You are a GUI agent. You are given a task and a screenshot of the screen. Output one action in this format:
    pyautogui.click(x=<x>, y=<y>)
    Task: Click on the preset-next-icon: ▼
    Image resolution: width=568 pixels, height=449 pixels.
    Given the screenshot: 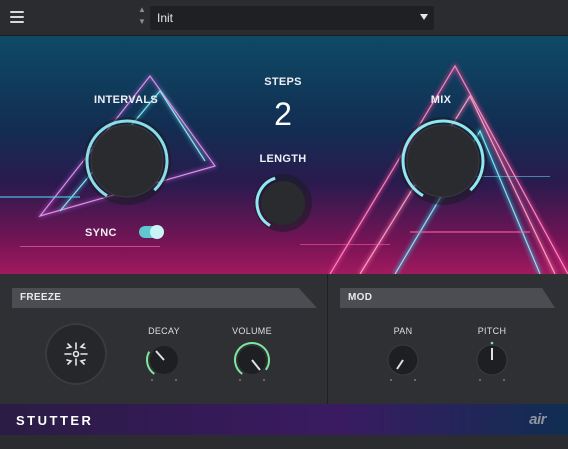 What is the action you would take?
    pyautogui.click(x=142, y=23)
    